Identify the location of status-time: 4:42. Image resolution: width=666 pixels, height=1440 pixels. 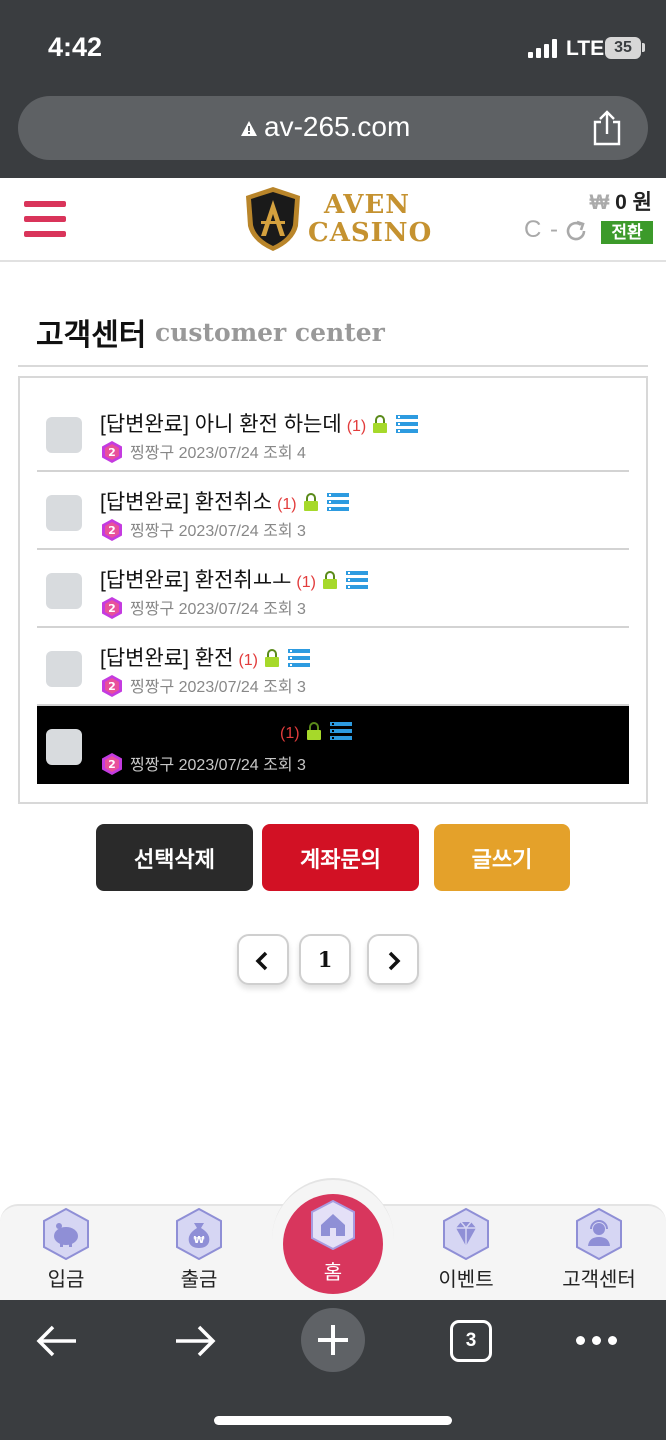
(75, 47).